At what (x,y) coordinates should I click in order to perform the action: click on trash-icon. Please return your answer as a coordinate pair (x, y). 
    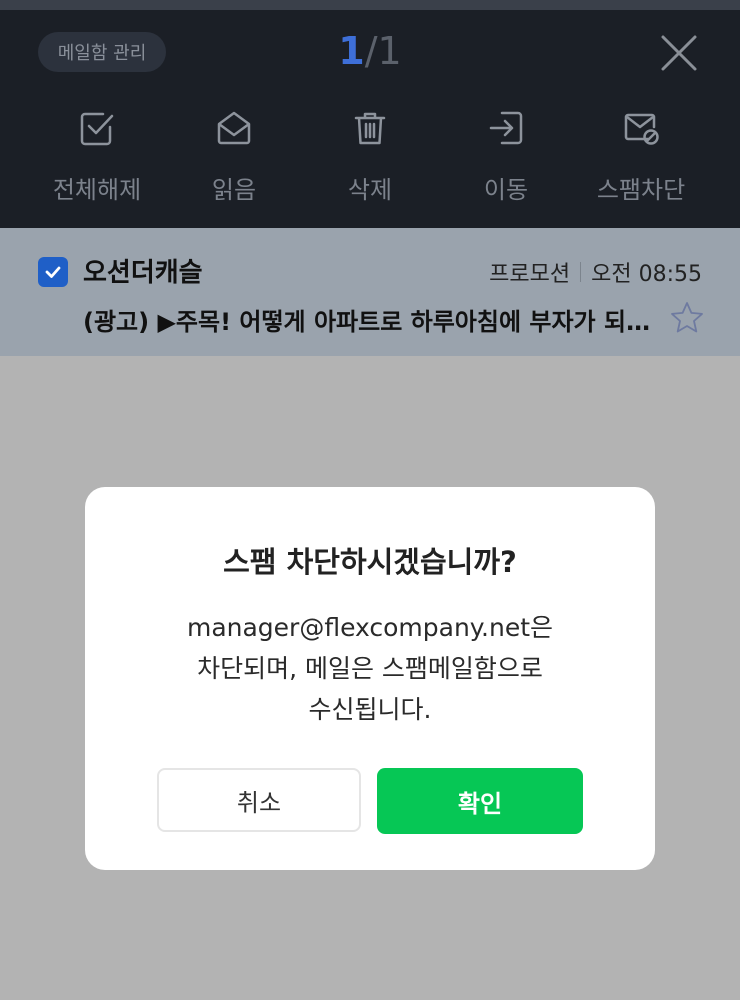
    Looking at the image, I should click on (370, 128).